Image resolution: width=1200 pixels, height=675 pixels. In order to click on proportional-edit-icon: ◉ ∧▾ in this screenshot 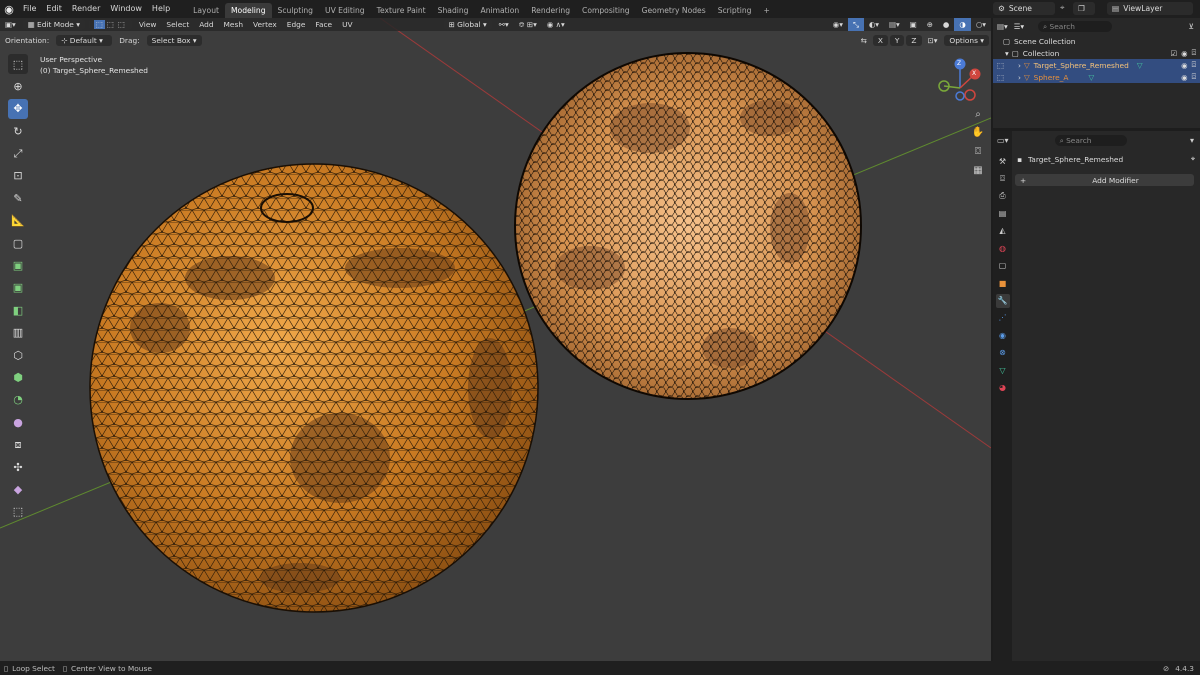, I will do `click(556, 24)`.